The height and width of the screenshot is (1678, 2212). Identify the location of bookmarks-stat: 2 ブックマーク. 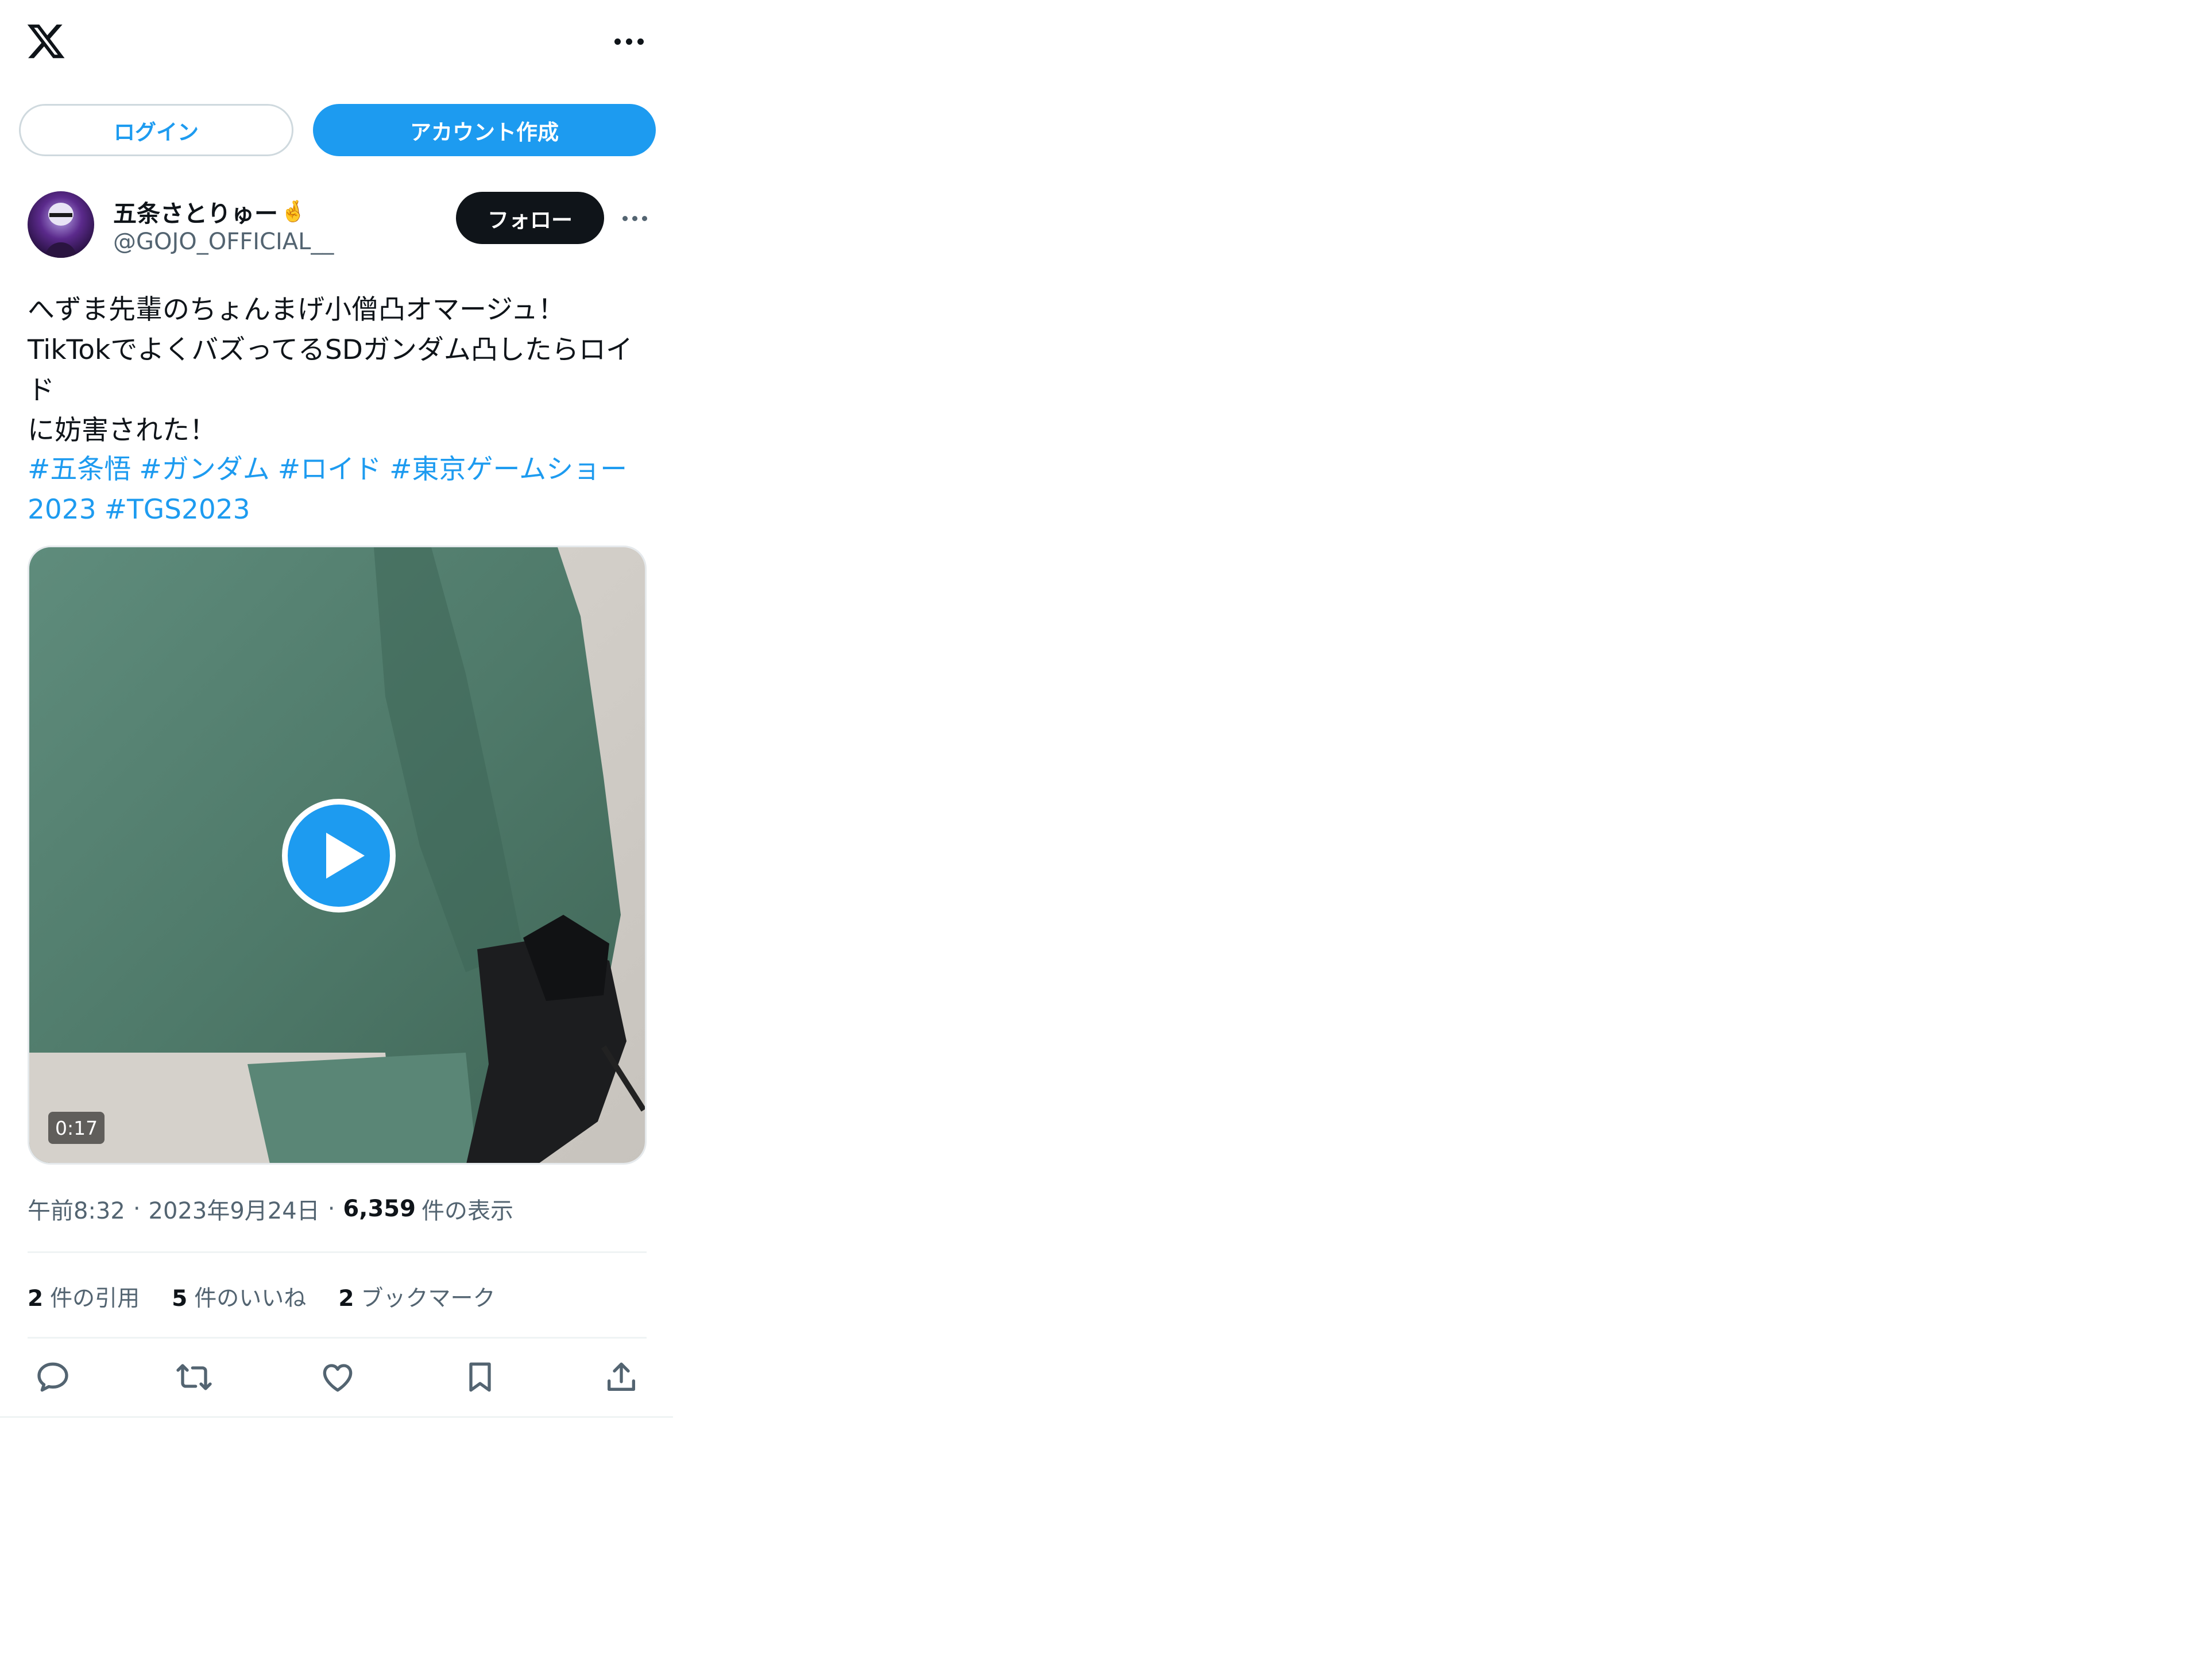
(417, 1297).